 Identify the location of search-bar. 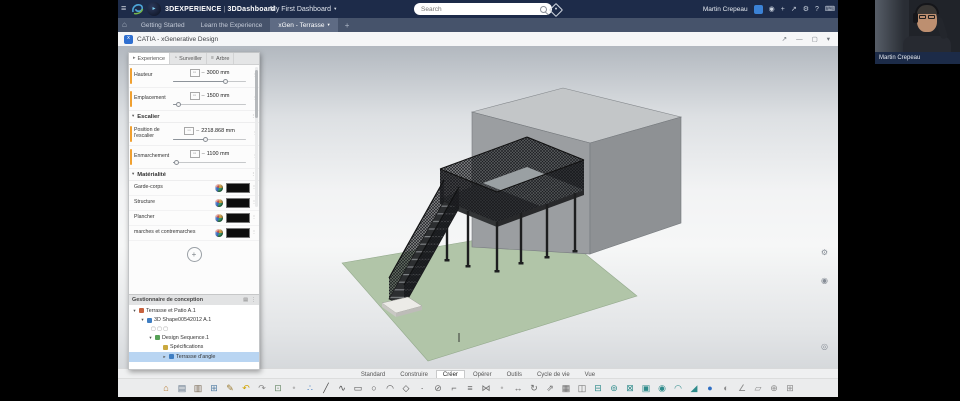
(483, 9).